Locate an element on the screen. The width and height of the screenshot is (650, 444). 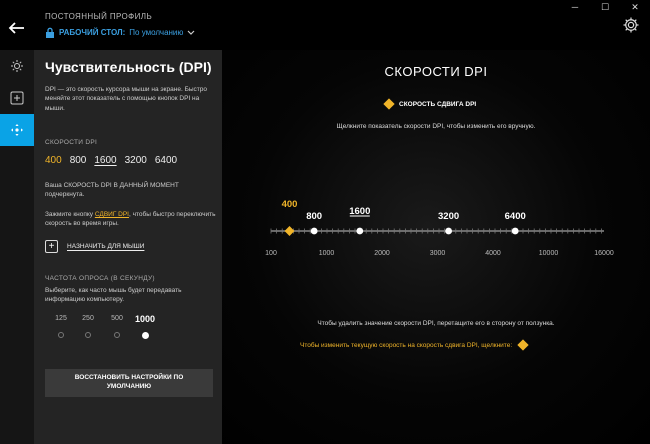
lock-icon is located at coordinates (50, 32).